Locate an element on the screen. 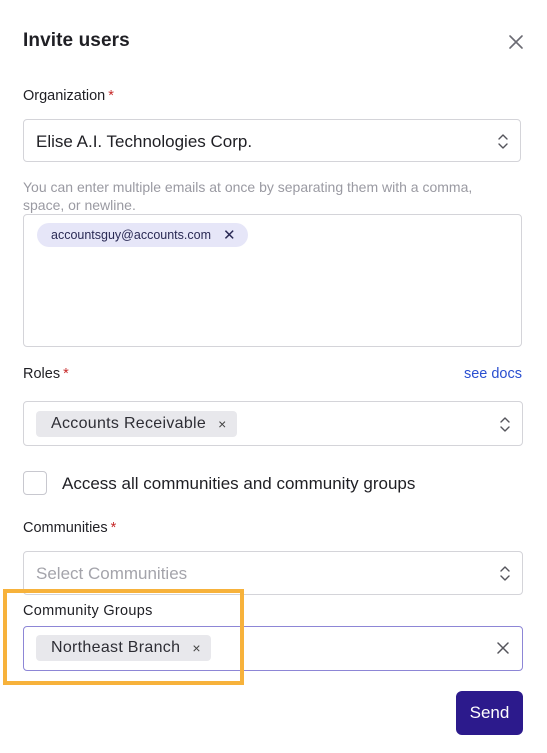 The height and width of the screenshot is (753, 547). modal-title: Invite users is located at coordinates (76, 40).